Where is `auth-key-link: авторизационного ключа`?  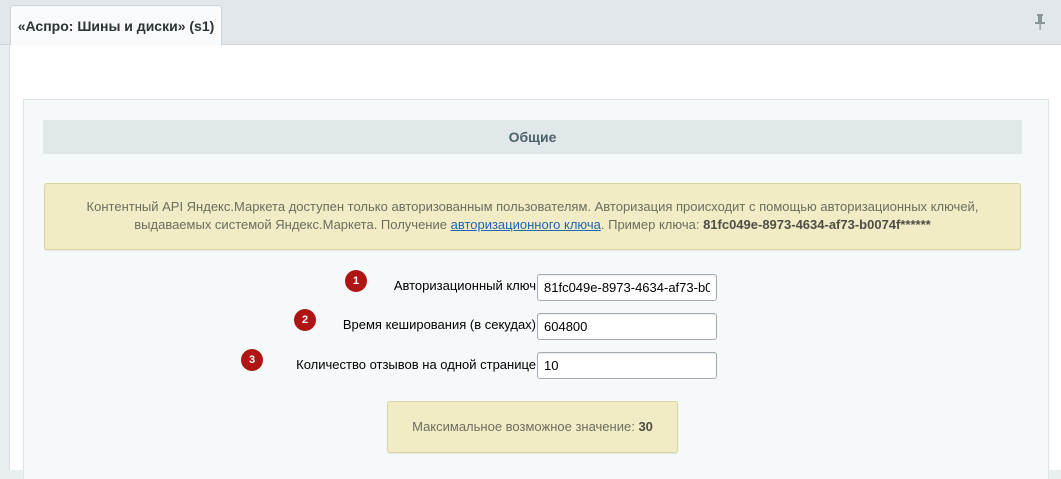
auth-key-link: авторизационного ключа is located at coordinates (526, 224).